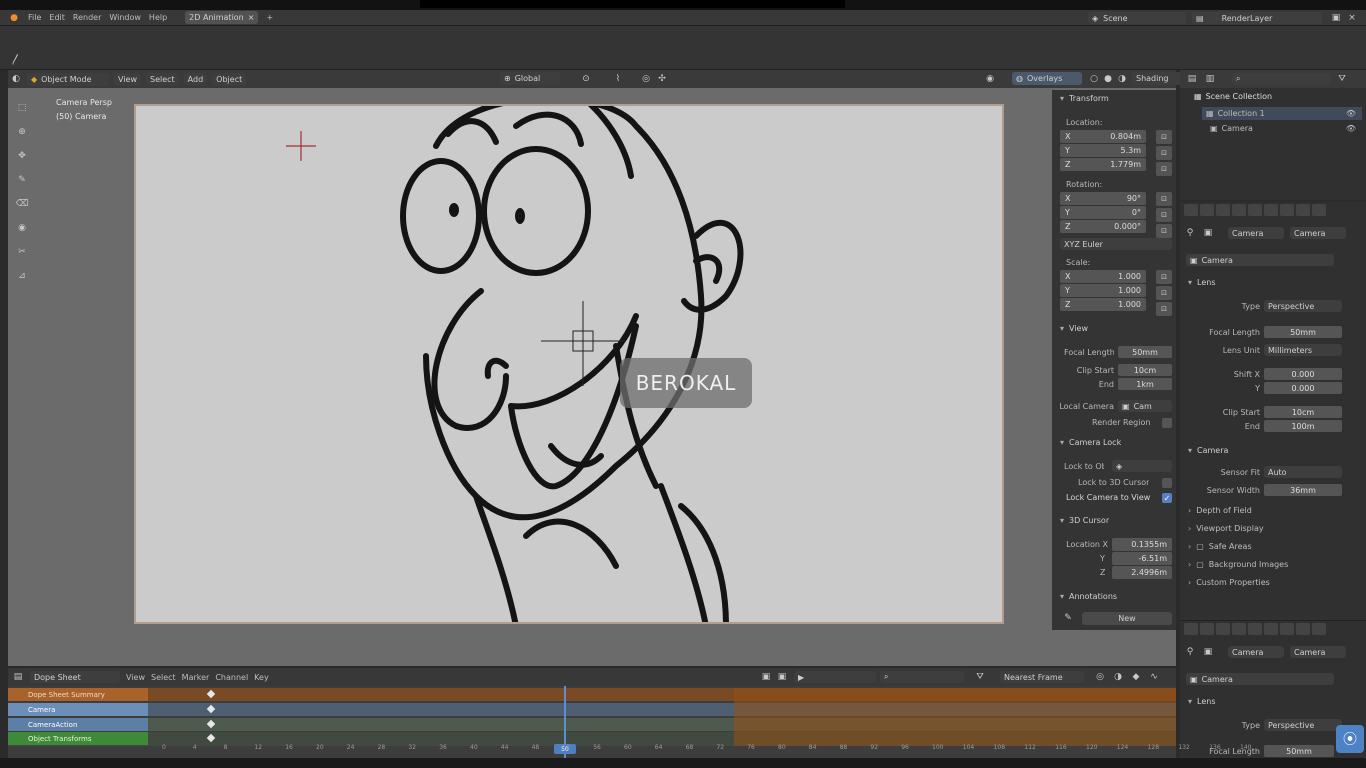 This screenshot has width=1366, height=768. What do you see at coordinates (1303, 388) in the screenshot?
I see `shift-y-field: 0.000` at bounding box center [1303, 388].